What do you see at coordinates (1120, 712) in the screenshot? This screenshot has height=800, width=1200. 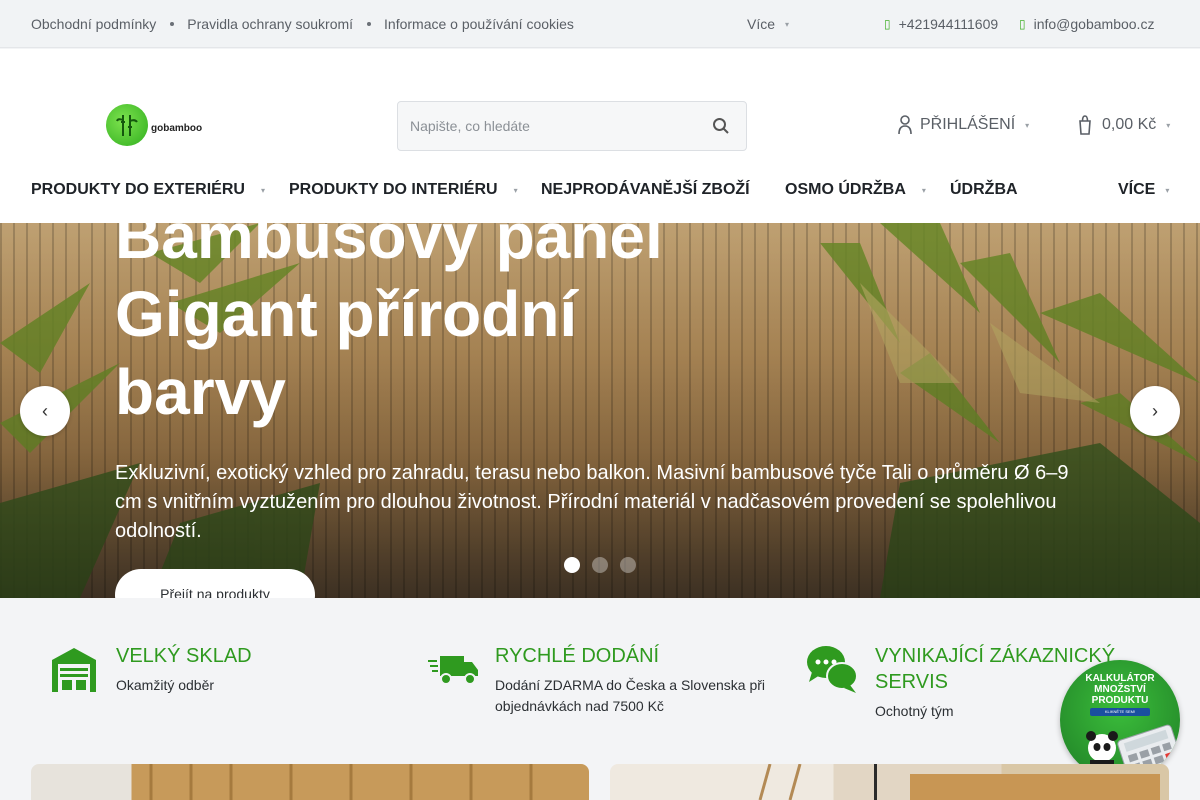 I see `badge-button: KLIKNĚTE SEM!` at bounding box center [1120, 712].